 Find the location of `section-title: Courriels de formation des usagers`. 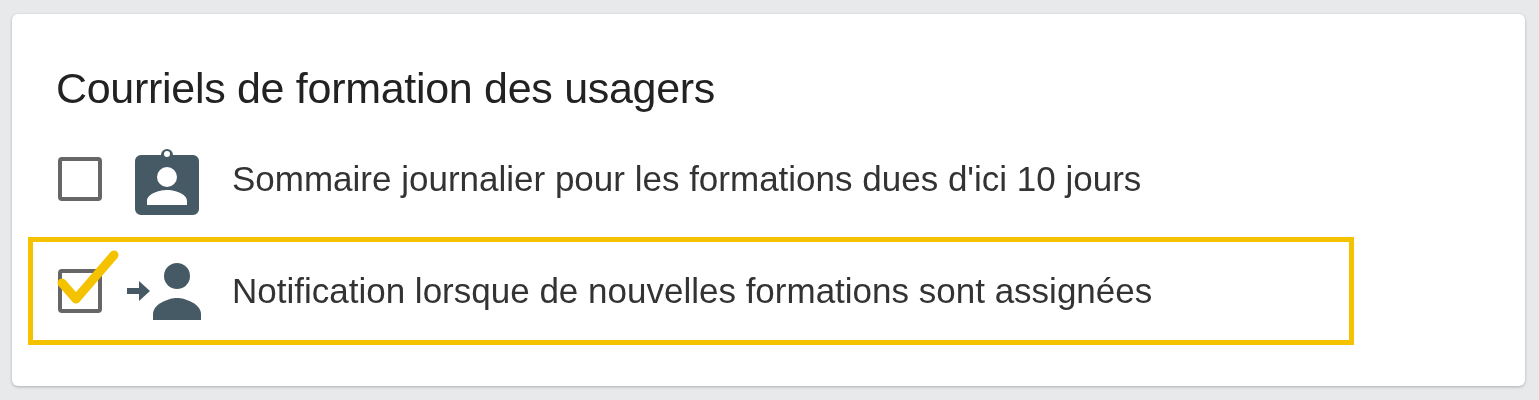

section-title: Courriels de formation des usagers is located at coordinates (386, 88).